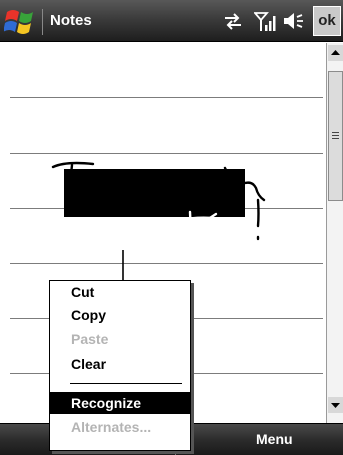  Describe the element at coordinates (334, 233) in the screenshot. I see `vertical-scrollbar` at that location.